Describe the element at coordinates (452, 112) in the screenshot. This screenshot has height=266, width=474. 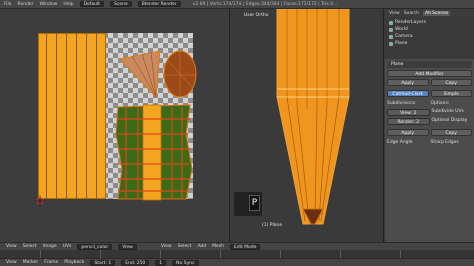
I see `subdivide-uvs-checkbox: Subdivide UVs` at that location.